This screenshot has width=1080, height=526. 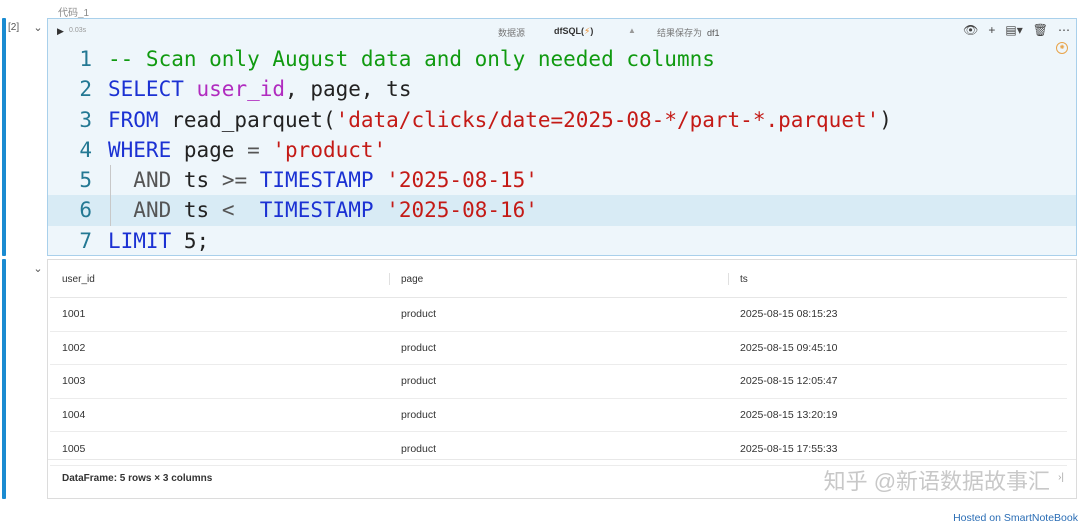 What do you see at coordinates (219, 280) in the screenshot?
I see `column-header-user-id: user_id` at bounding box center [219, 280].